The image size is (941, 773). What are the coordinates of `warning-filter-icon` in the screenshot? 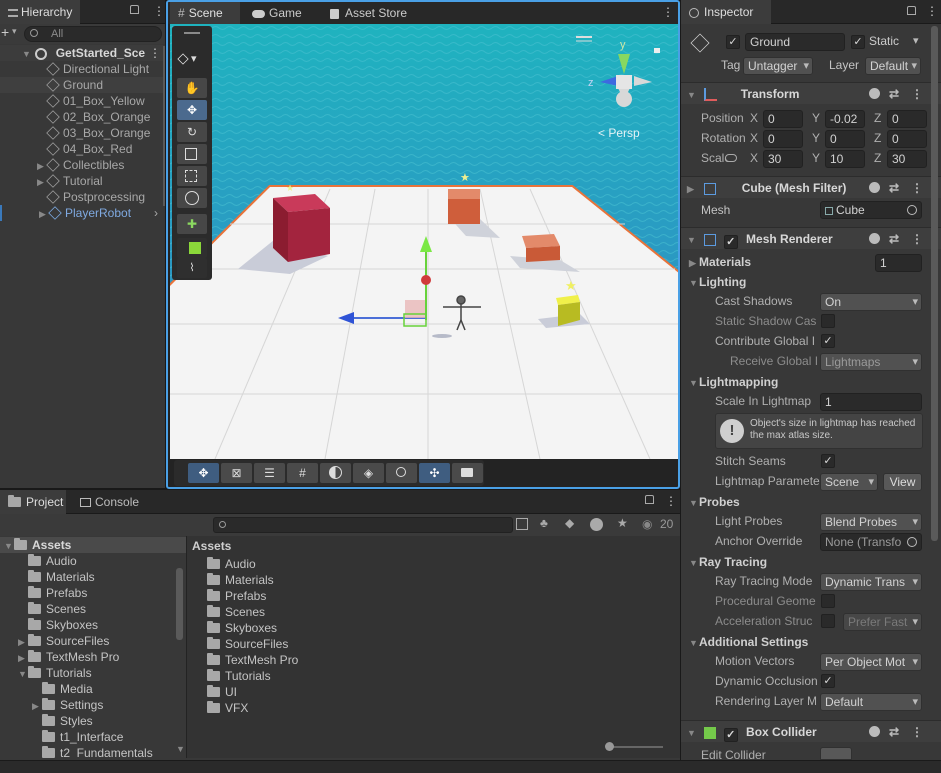 It's located at (596, 524).